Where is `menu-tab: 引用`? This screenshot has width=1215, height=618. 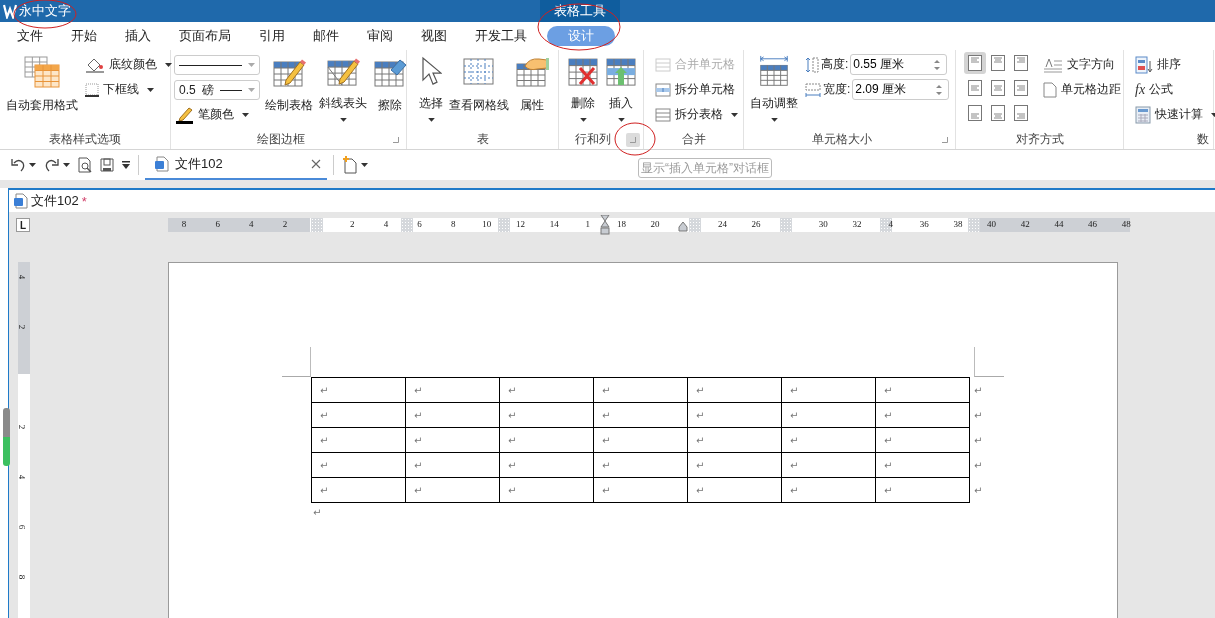
menu-tab: 引用 is located at coordinates (272, 36).